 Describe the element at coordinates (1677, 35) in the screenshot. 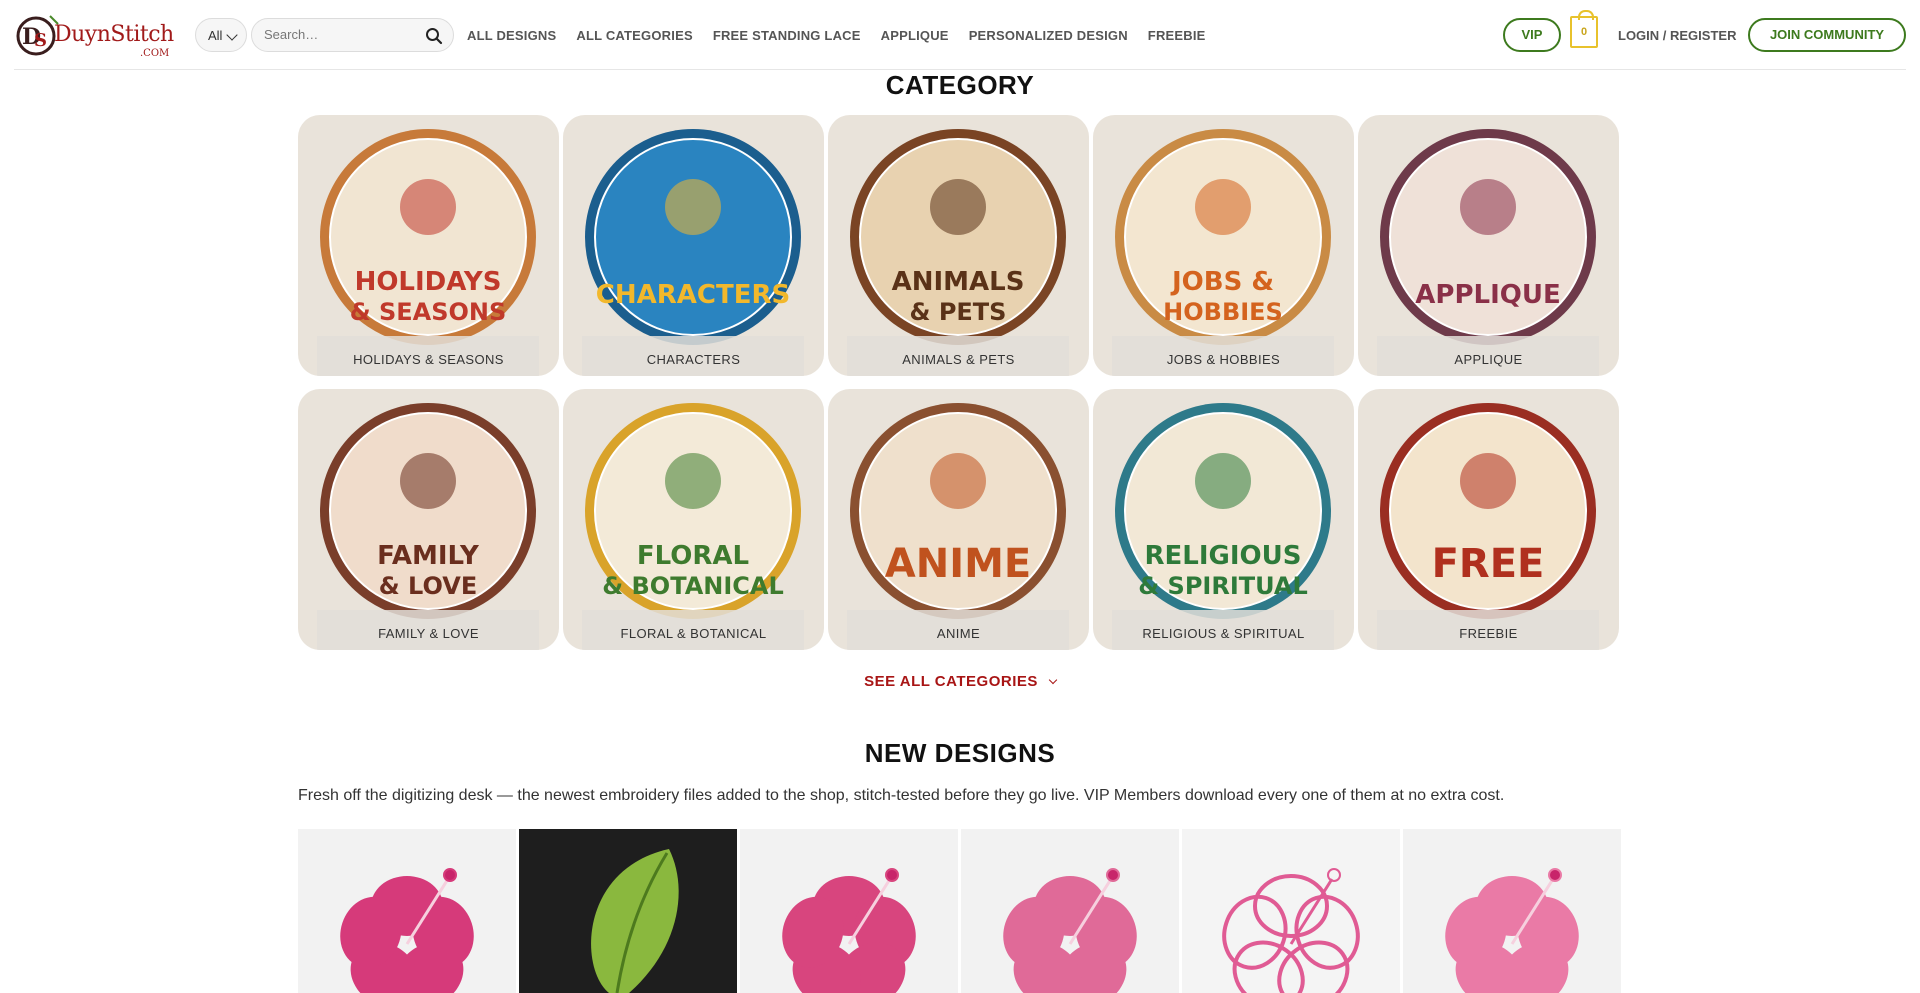

I see `login-register-link: LOGIN / REGISTER` at that location.